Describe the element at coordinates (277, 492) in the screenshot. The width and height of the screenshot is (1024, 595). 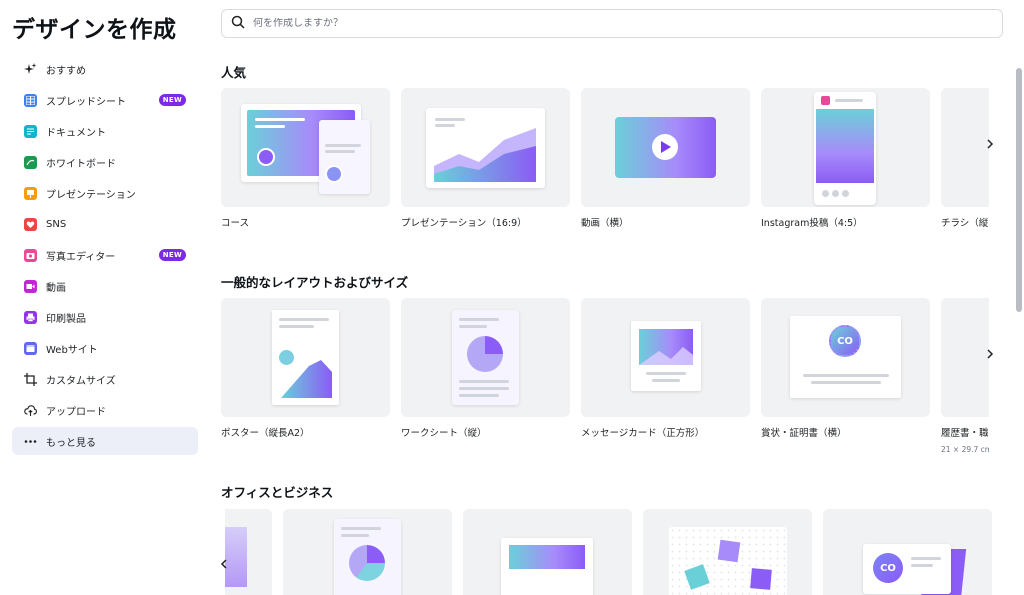
I see `section-title-office-business: オフィスとビジネス` at that location.